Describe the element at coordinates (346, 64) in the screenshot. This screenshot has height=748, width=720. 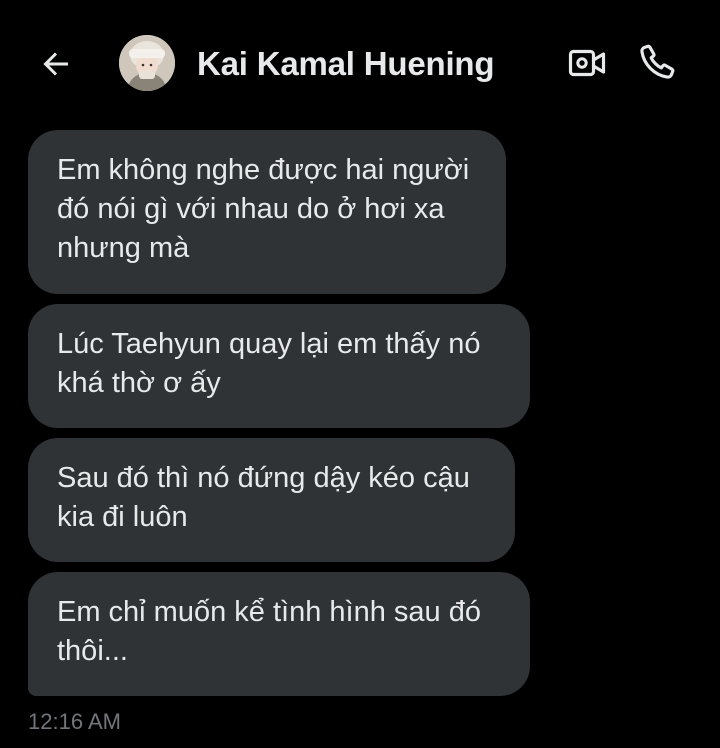
I see `contact-name: Kai Kamal Huening` at that location.